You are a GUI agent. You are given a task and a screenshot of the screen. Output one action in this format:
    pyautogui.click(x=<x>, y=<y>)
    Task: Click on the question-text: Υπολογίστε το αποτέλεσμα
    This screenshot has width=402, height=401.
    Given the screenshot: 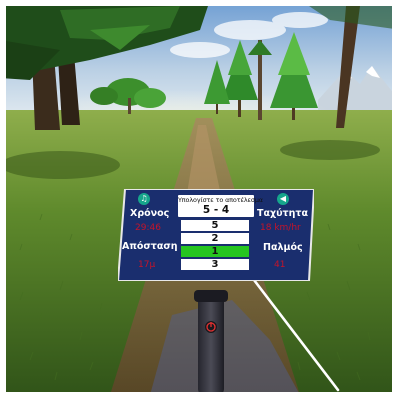 What is the action you would take?
    pyautogui.click(x=220, y=200)
    